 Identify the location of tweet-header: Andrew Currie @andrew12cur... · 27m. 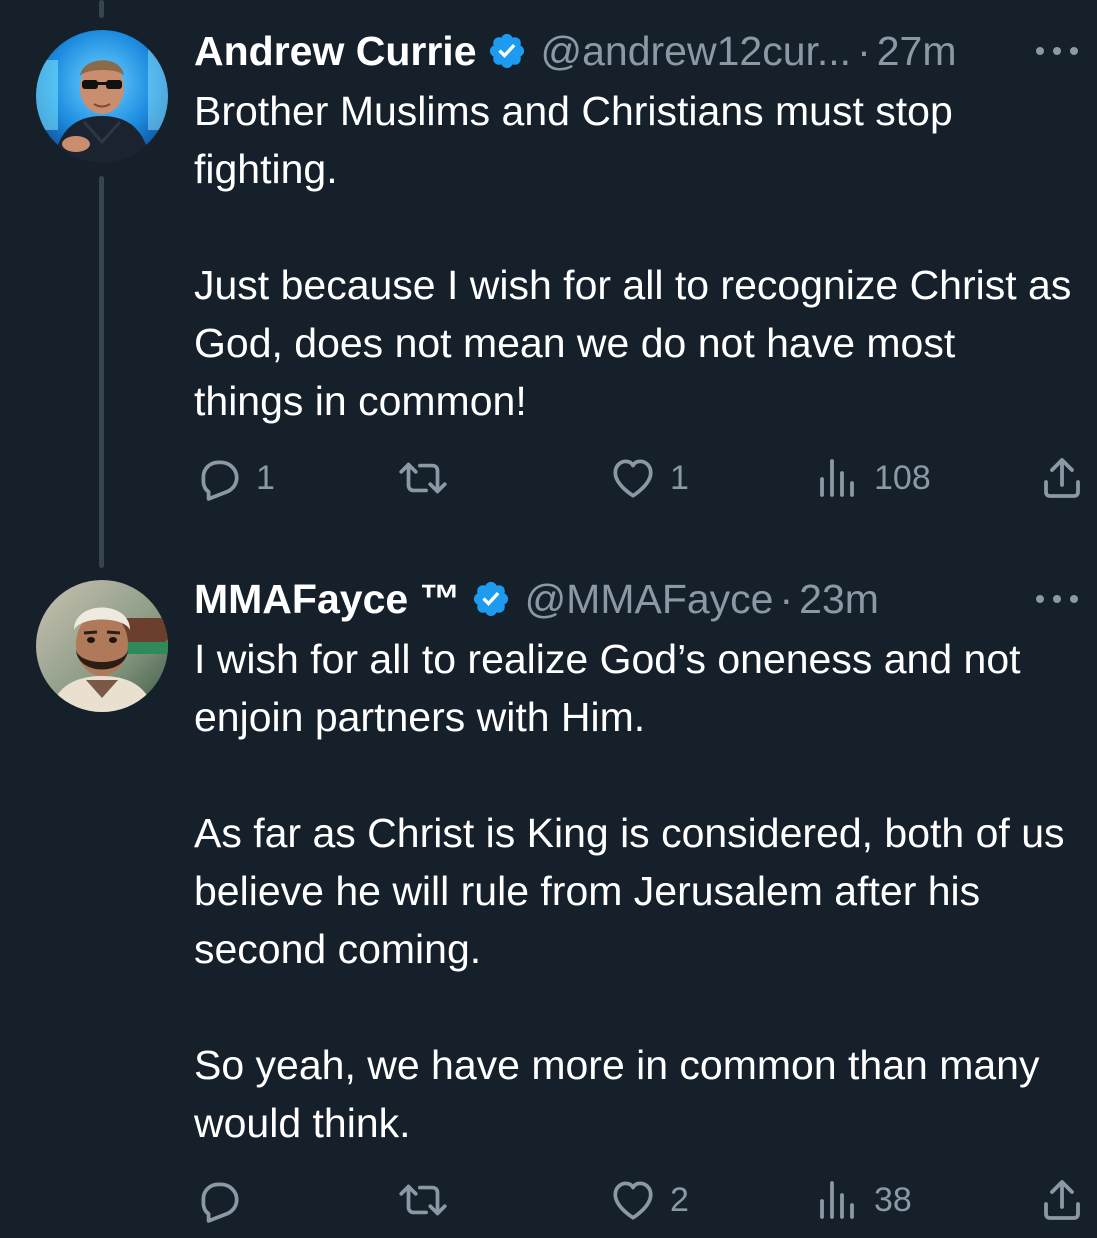
(640, 51).